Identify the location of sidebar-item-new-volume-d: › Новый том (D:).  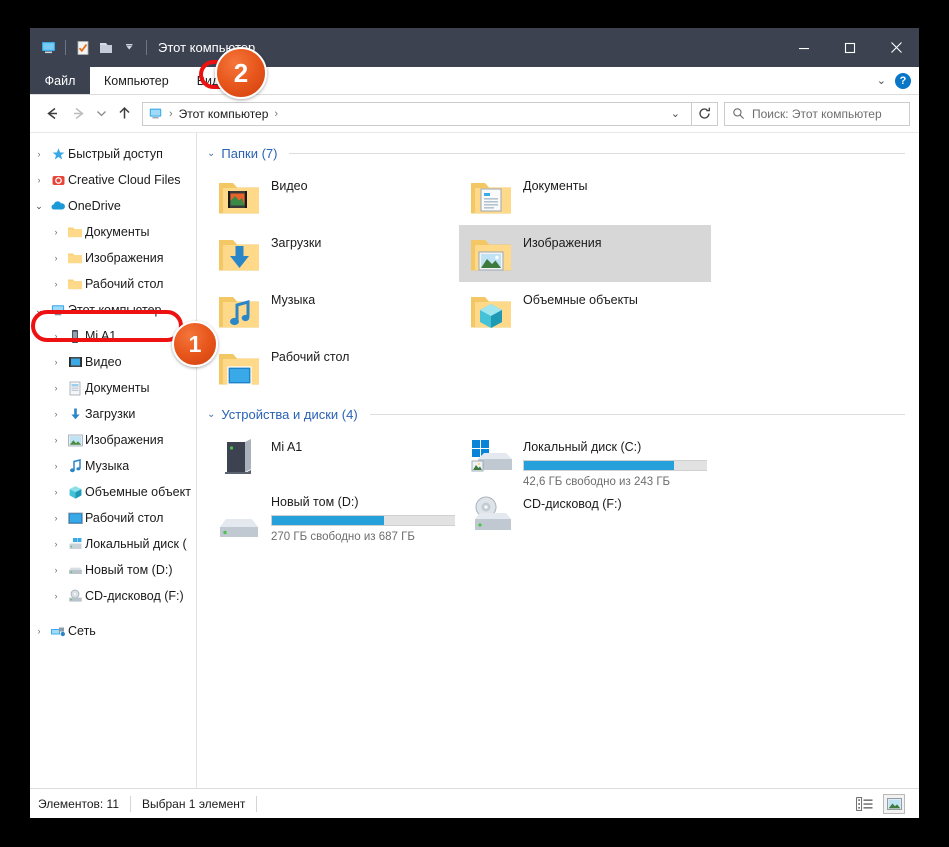
(113, 570).